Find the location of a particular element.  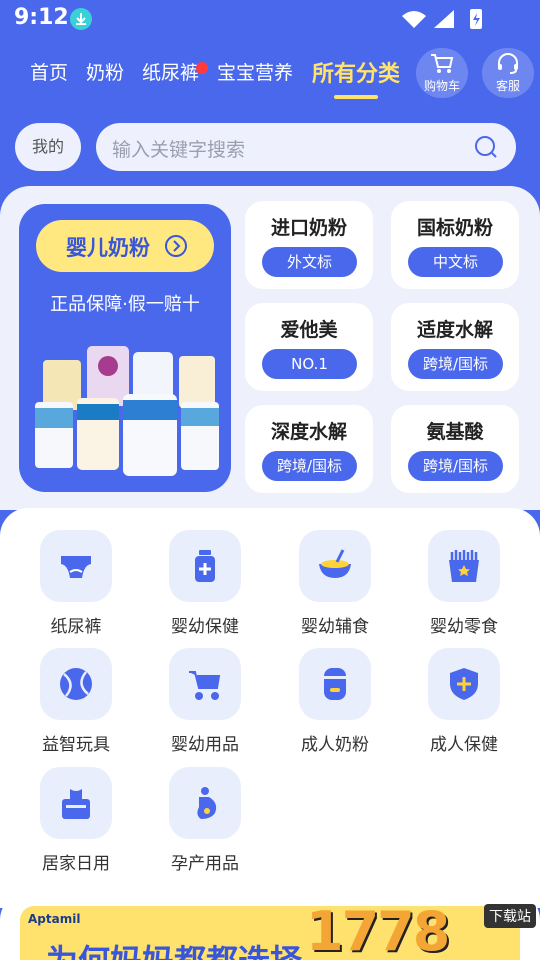

category-label: 婴幼保健 is located at coordinates (205, 627).